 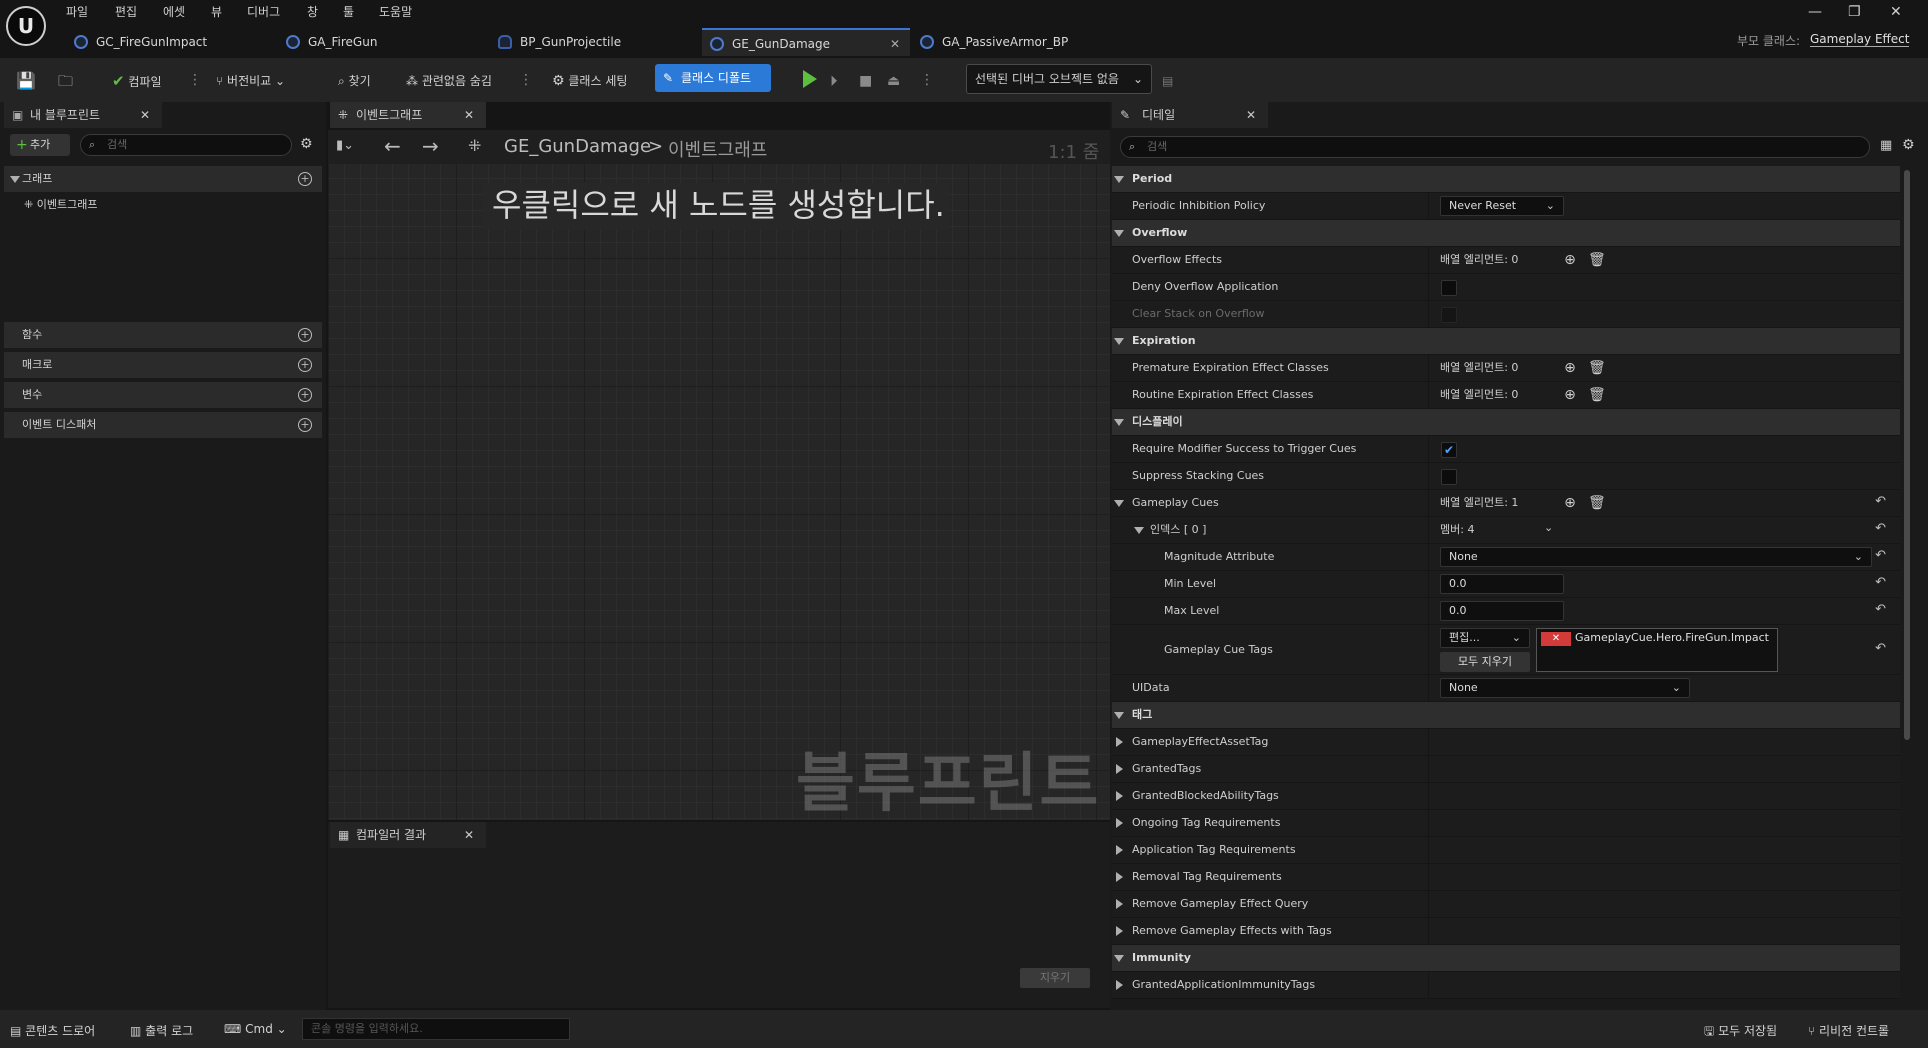 What do you see at coordinates (305, 179) in the screenshot?
I see `add-graph-icon: +` at bounding box center [305, 179].